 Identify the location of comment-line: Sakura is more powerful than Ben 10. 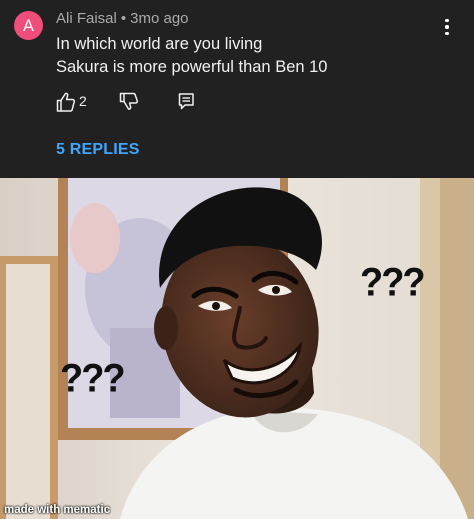
(192, 67).